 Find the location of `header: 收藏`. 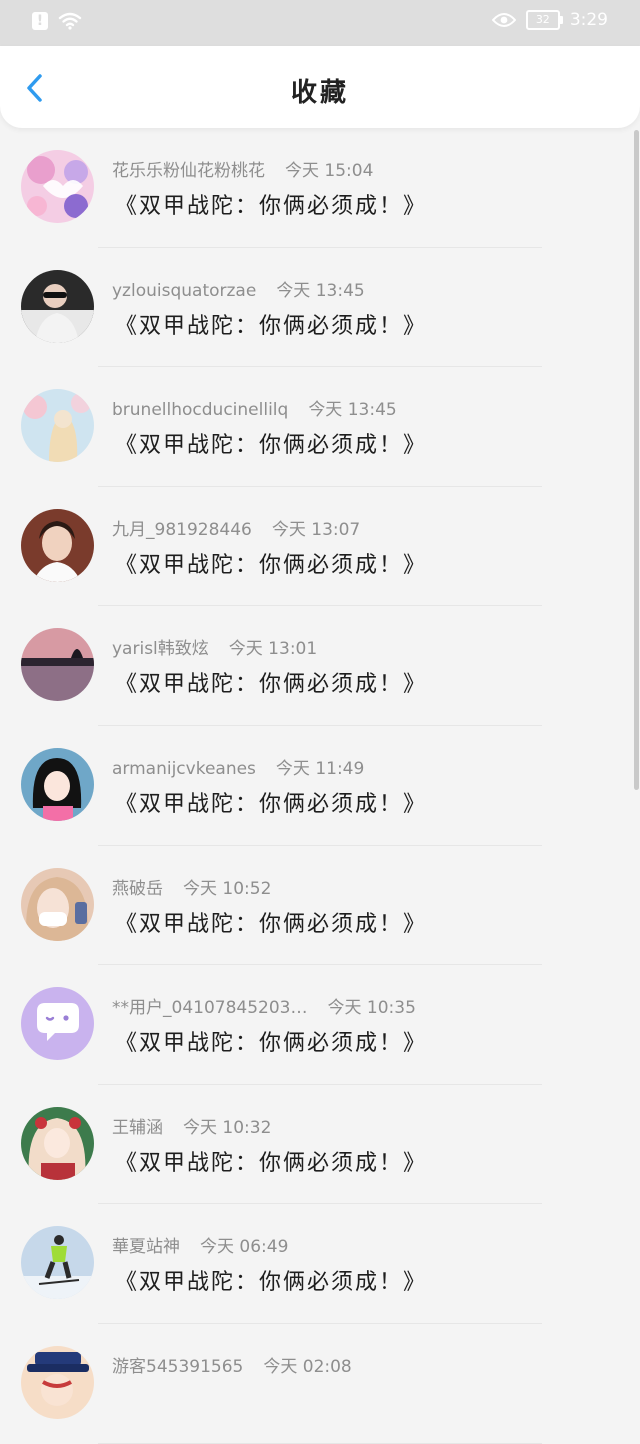

header: 收藏 is located at coordinates (320, 87).